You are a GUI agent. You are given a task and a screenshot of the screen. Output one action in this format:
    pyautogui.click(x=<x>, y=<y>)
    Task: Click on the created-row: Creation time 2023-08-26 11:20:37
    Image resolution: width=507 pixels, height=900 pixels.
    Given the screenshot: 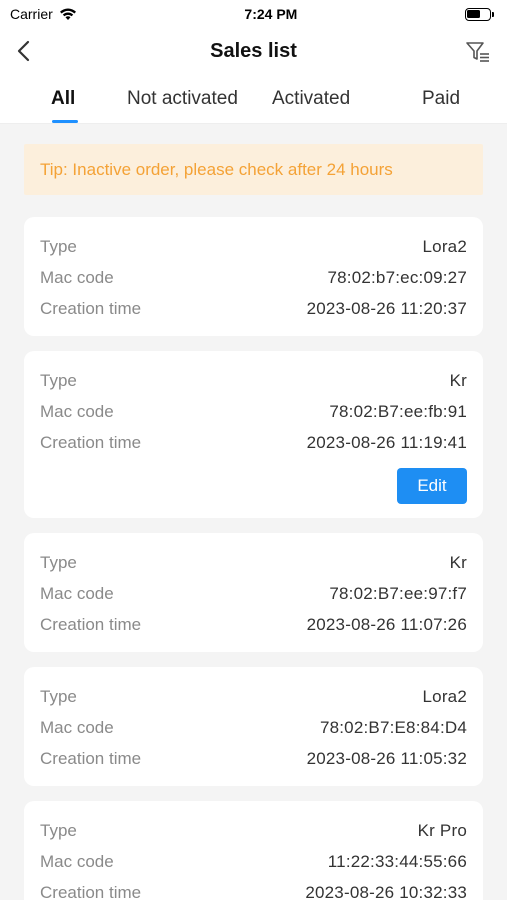 What is the action you would take?
    pyautogui.click(x=253, y=308)
    